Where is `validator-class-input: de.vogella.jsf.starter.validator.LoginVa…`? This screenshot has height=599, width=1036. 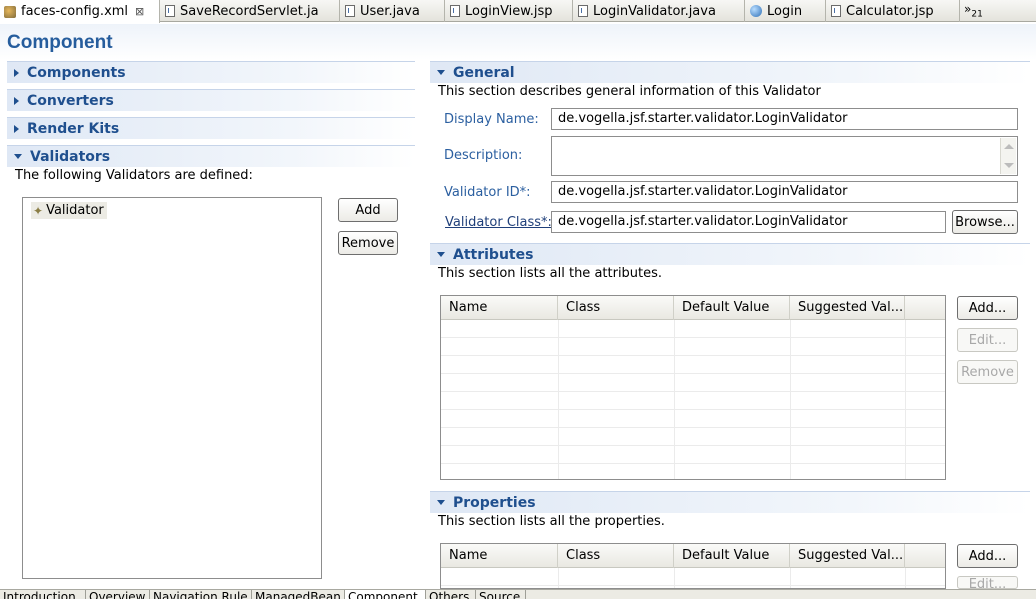
validator-class-input: de.vogella.jsf.starter.validator.LoginVa… is located at coordinates (748, 222).